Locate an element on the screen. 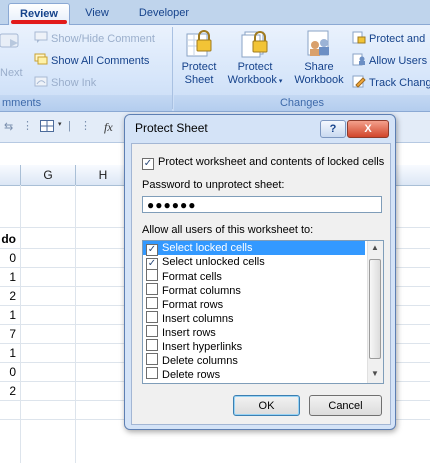  protect-sheet-button: Protect Sheet is located at coordinates (199, 57).